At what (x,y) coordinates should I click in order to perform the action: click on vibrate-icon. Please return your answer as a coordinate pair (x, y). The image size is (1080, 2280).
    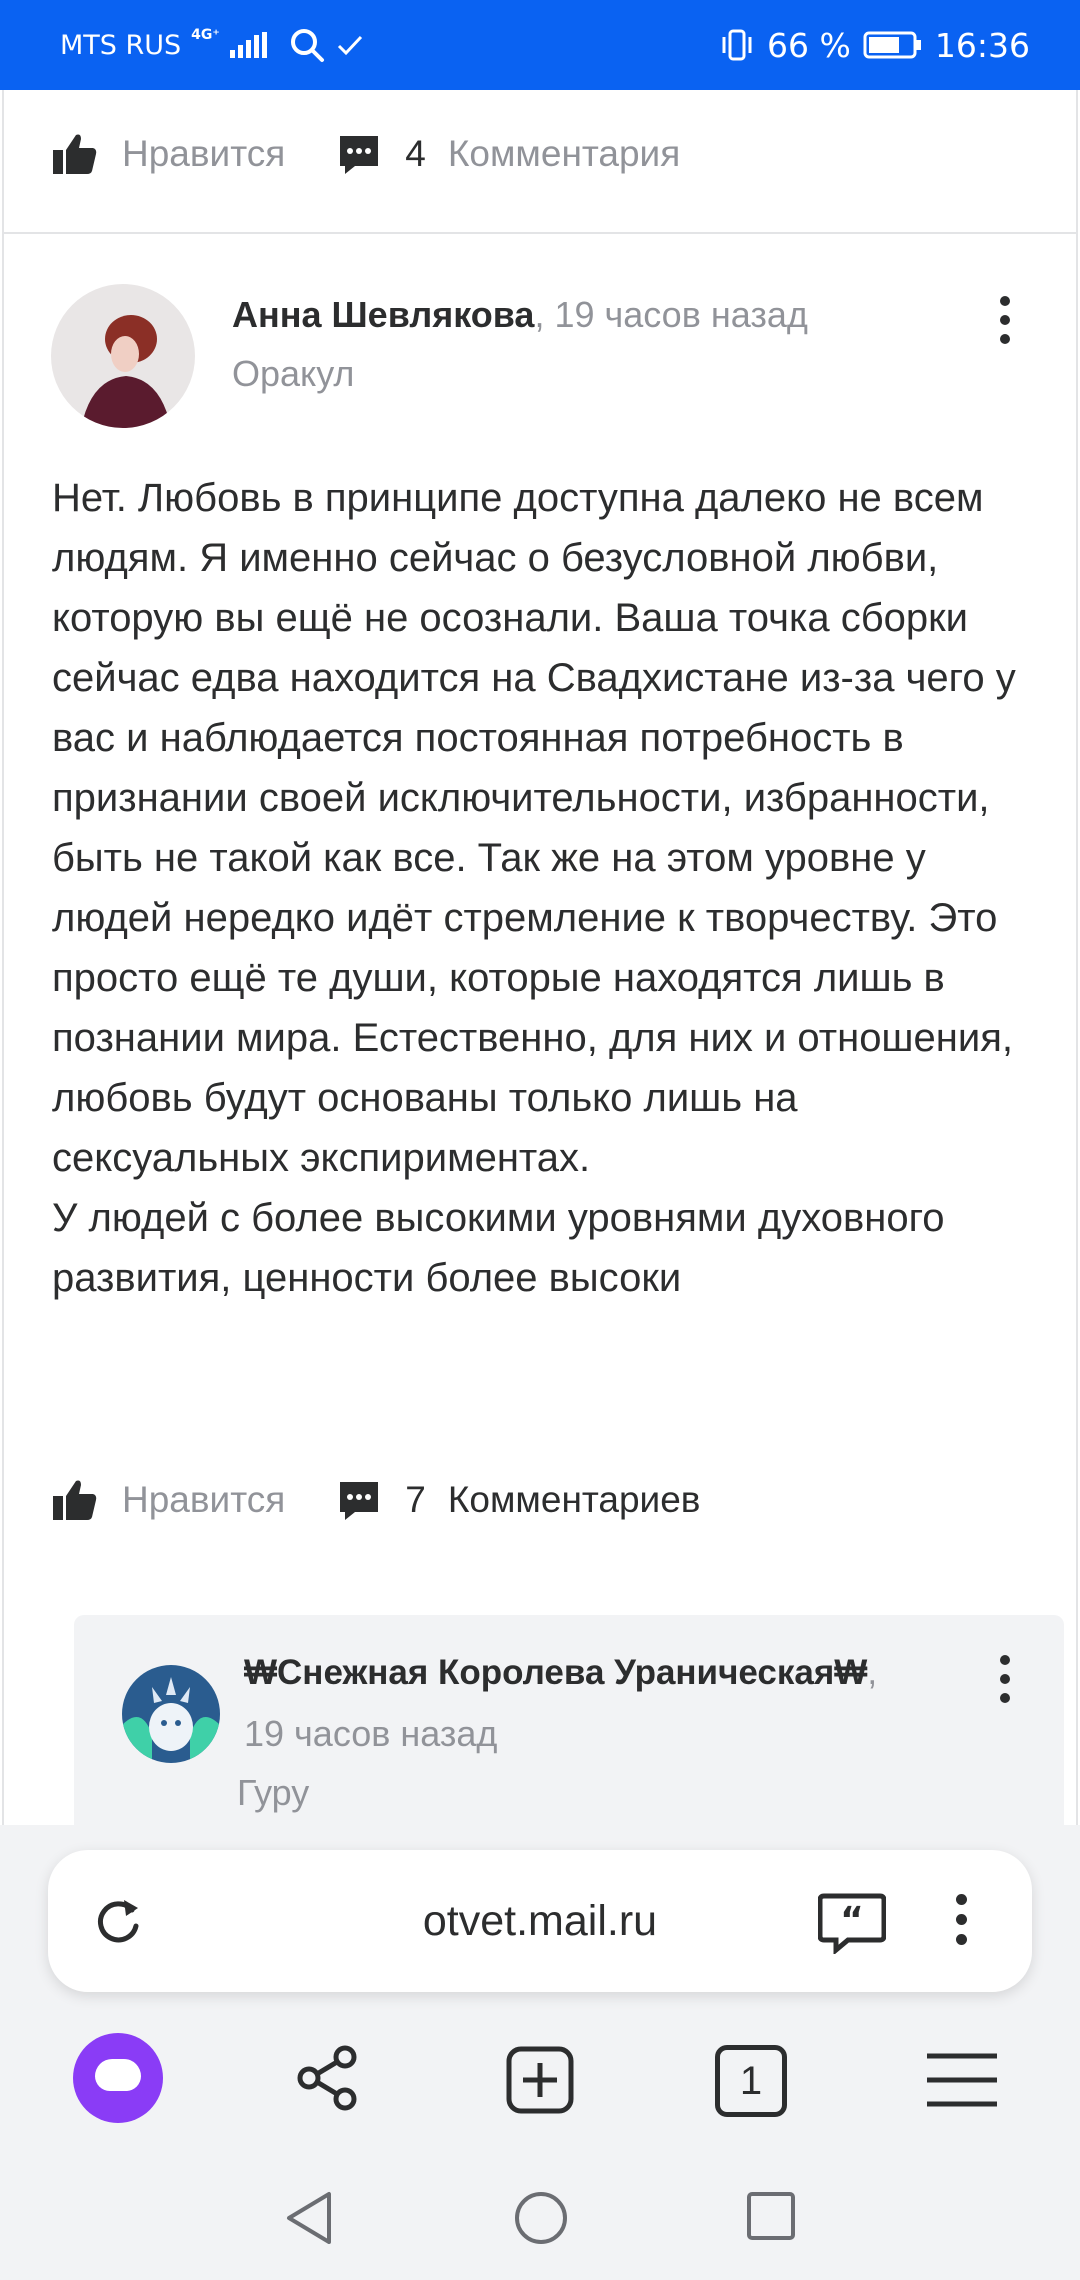
    Looking at the image, I should click on (737, 45).